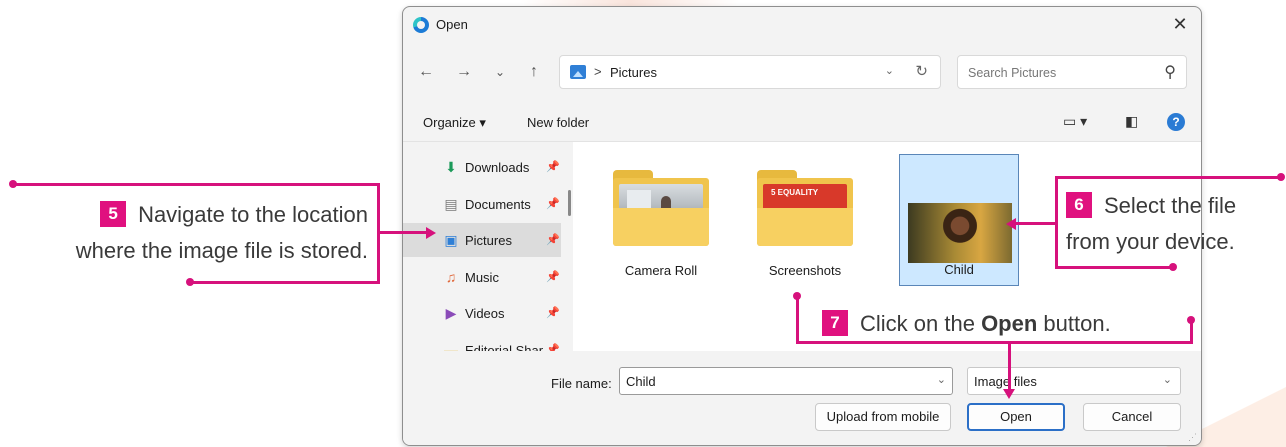 This screenshot has width=1286, height=447. I want to click on sidebar-item-label: Documents, so click(498, 204).